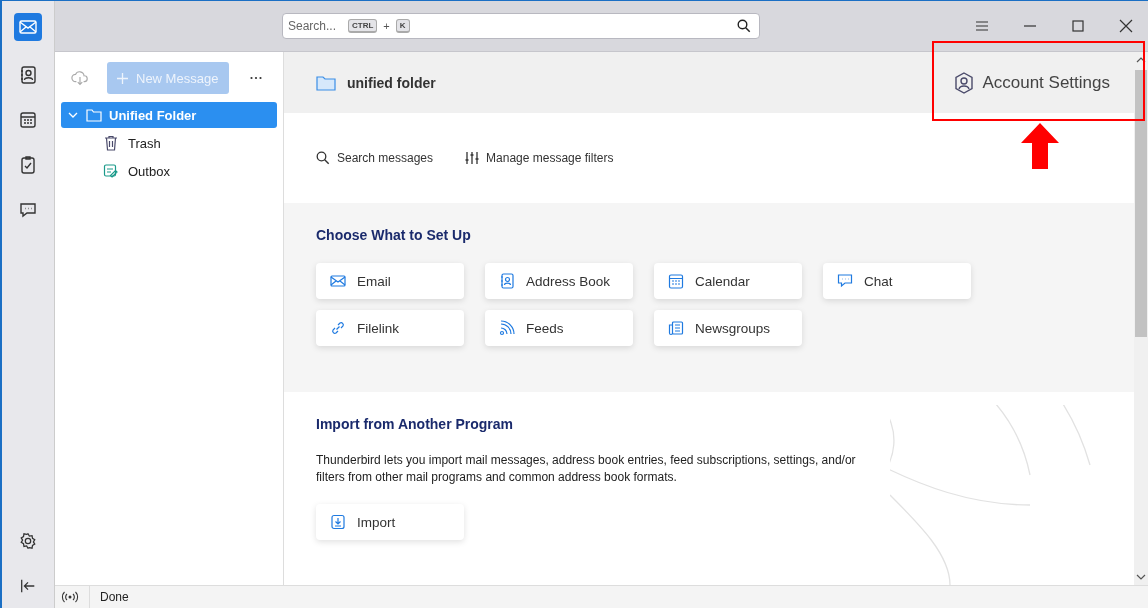 Image resolution: width=1148 pixels, height=608 pixels. Describe the element at coordinates (394, 235) in the screenshot. I see `section-heading: Choose What to Set Up` at that location.